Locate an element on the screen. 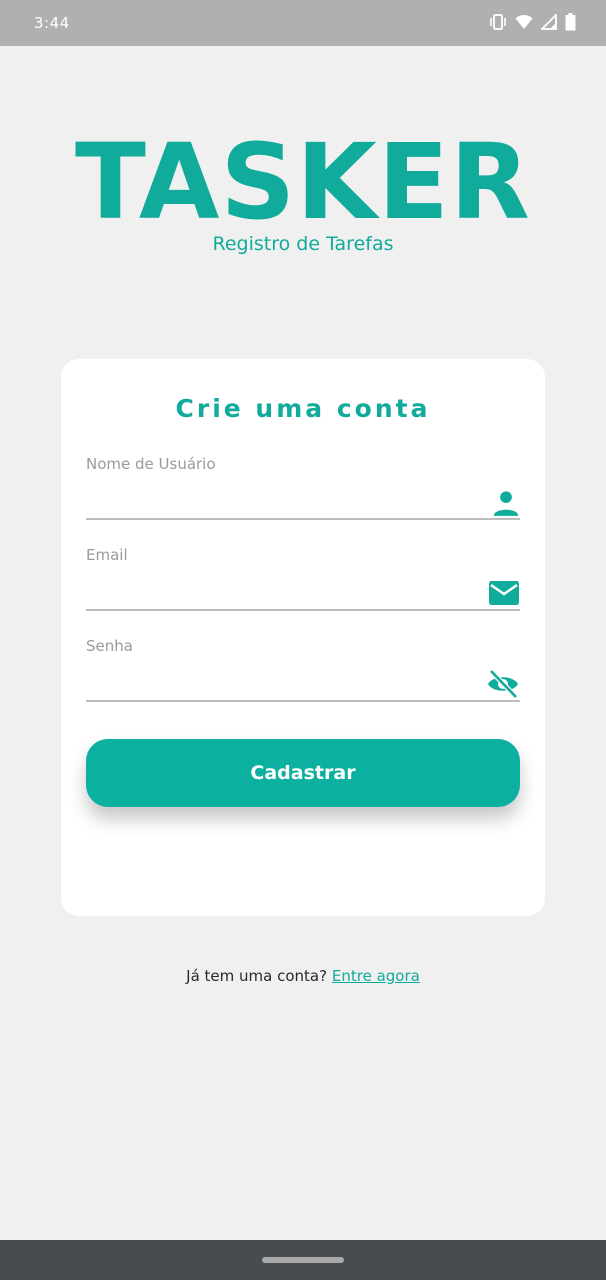 Image resolution: width=606 pixels, height=1280 pixels. home-handle is located at coordinates (303, 1260).